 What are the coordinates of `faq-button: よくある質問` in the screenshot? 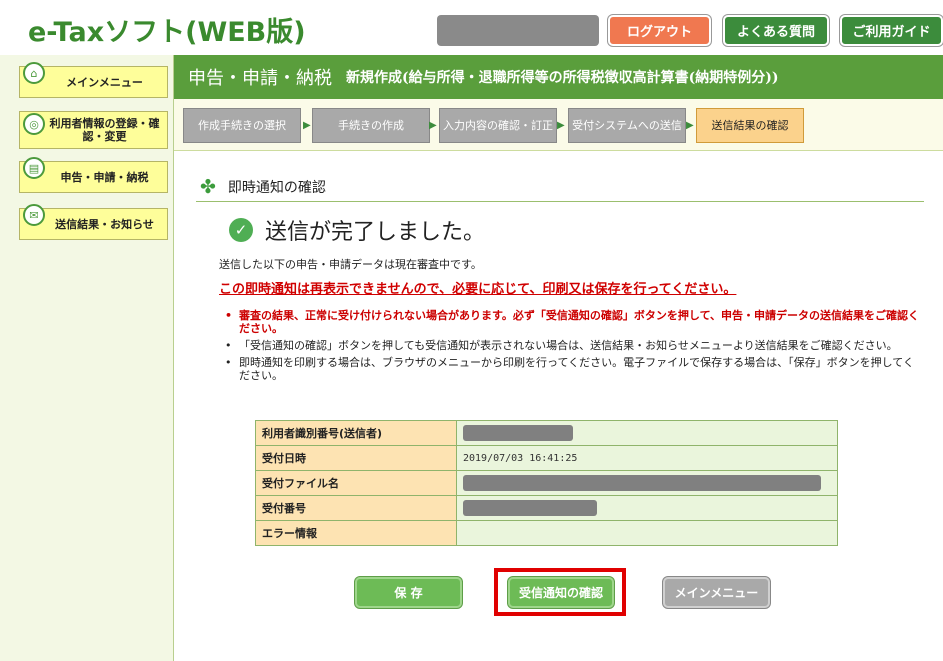 It's located at (776, 30).